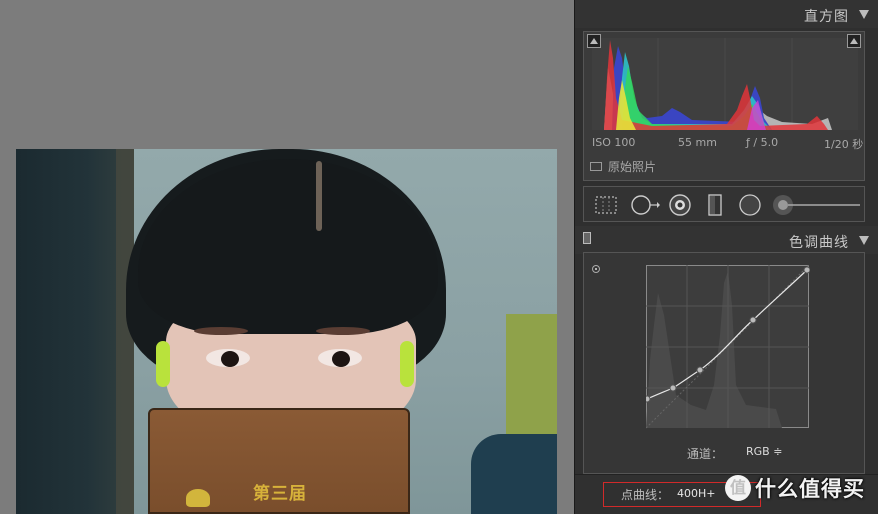  What do you see at coordinates (826, 17) in the screenshot?
I see `histogram-title: 直方图` at bounding box center [826, 17].